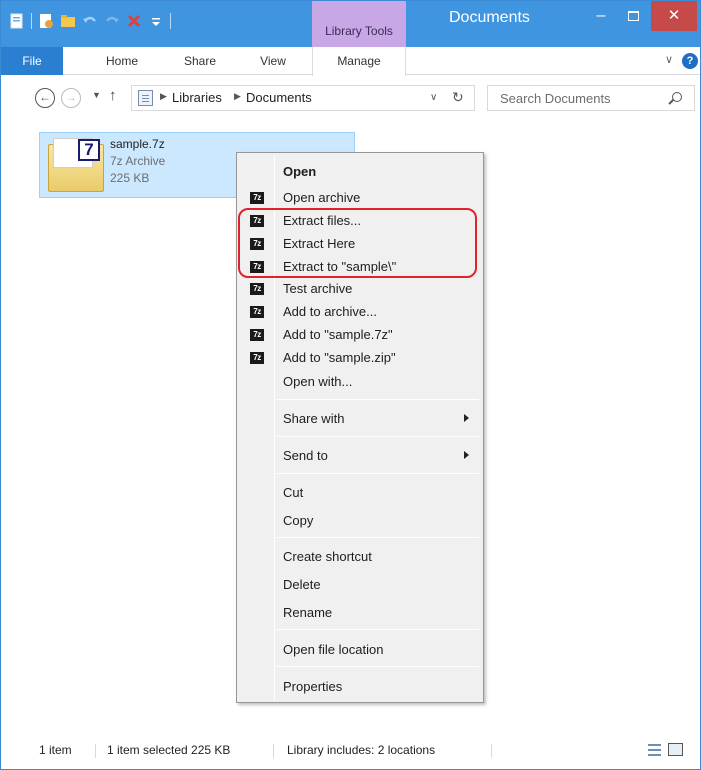 This screenshot has height=770, width=701. Describe the element at coordinates (690, 61) in the screenshot. I see `help-icon: ?` at that location.